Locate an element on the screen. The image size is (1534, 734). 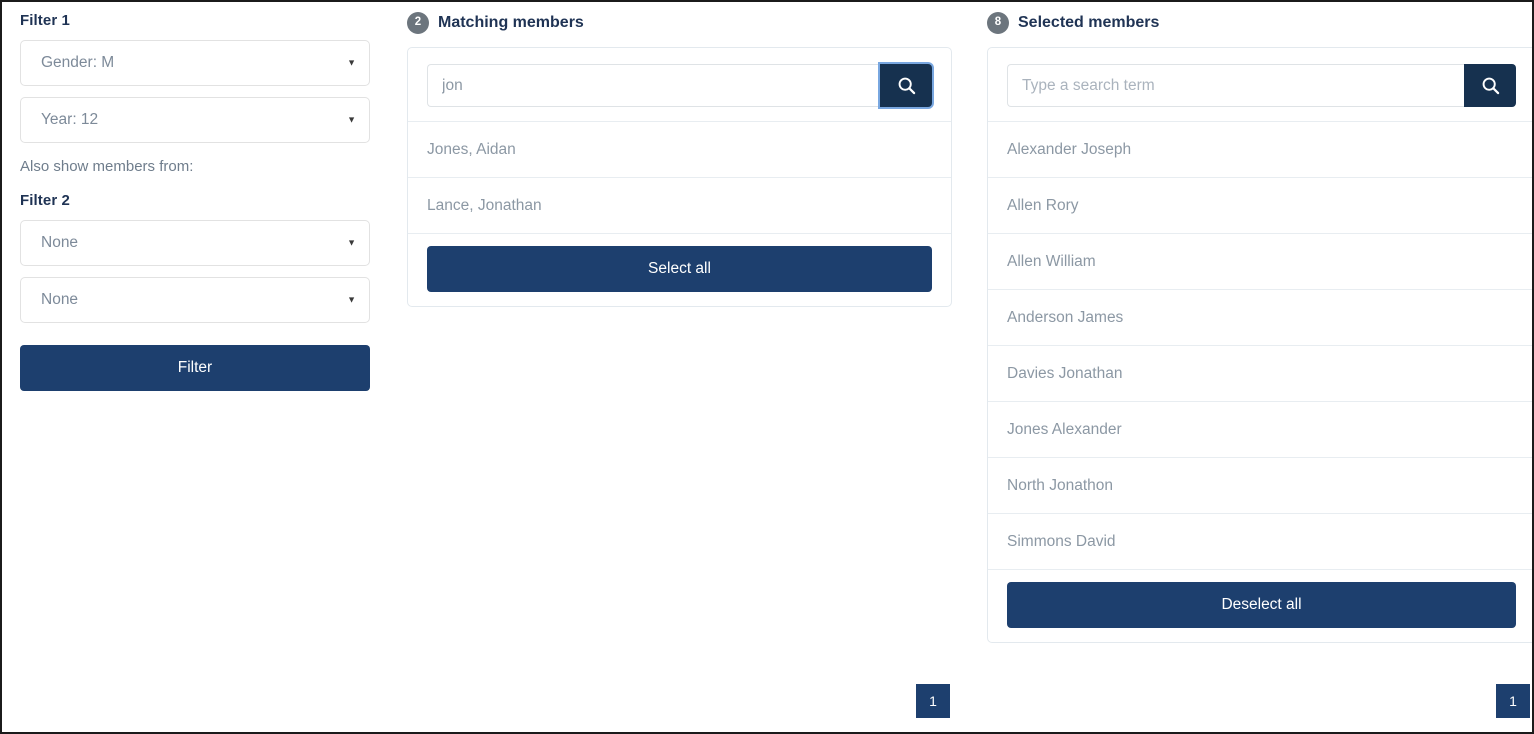
matching-search-row is located at coordinates (679, 84).